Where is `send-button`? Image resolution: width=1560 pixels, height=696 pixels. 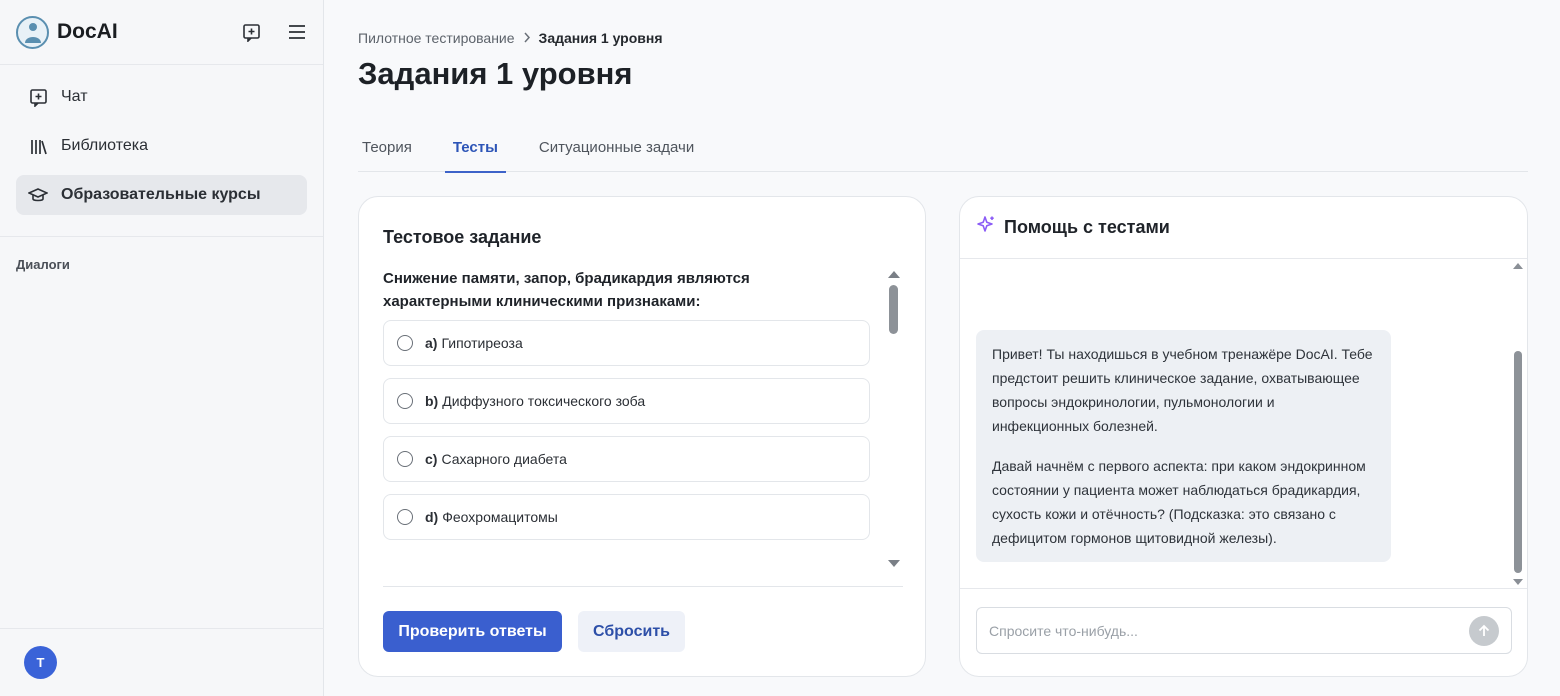
send-button is located at coordinates (1484, 630).